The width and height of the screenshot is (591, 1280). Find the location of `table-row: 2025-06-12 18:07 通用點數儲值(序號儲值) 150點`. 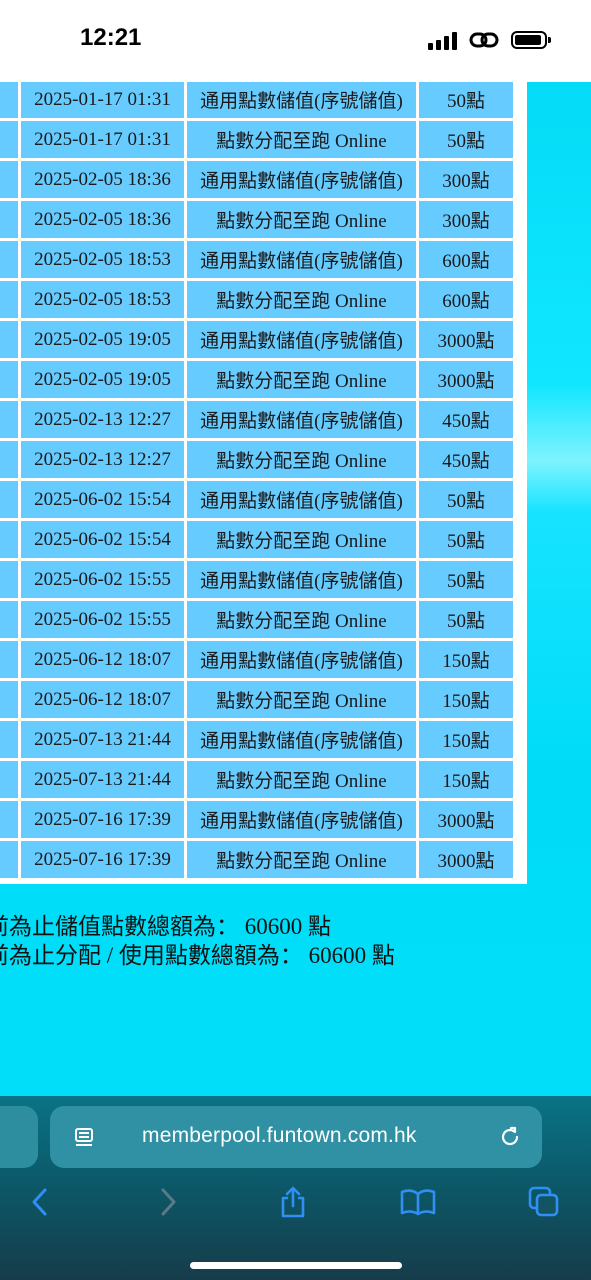

table-row: 2025-06-12 18:07 通用點數儲值(序號儲值) 150點 is located at coordinates (256, 659).